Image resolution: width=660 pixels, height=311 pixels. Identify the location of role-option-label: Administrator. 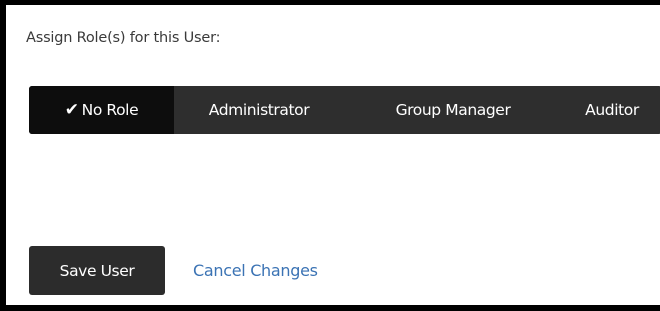
(259, 110).